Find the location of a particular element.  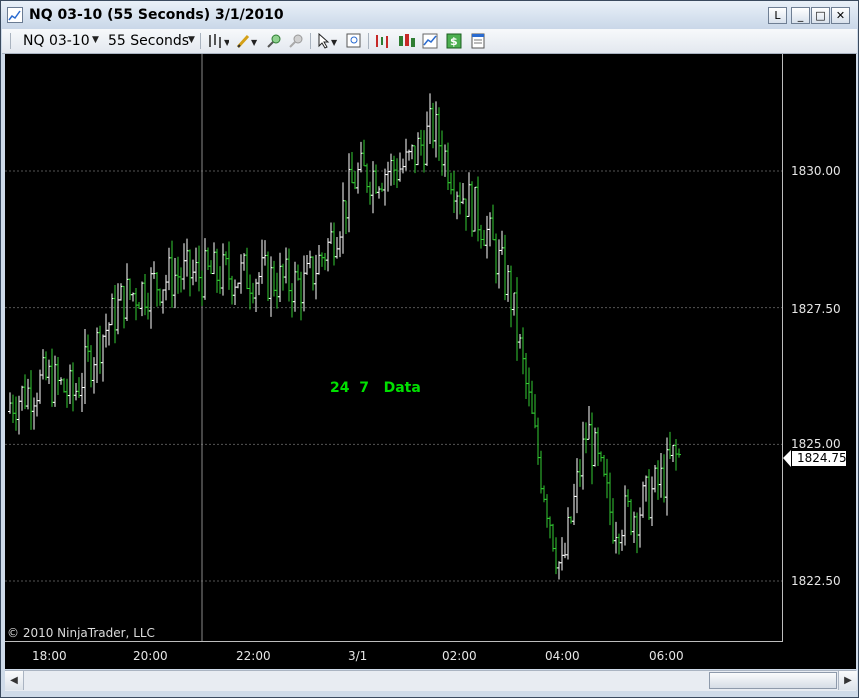

x-tick-label: 3/1 is located at coordinates (358, 656).